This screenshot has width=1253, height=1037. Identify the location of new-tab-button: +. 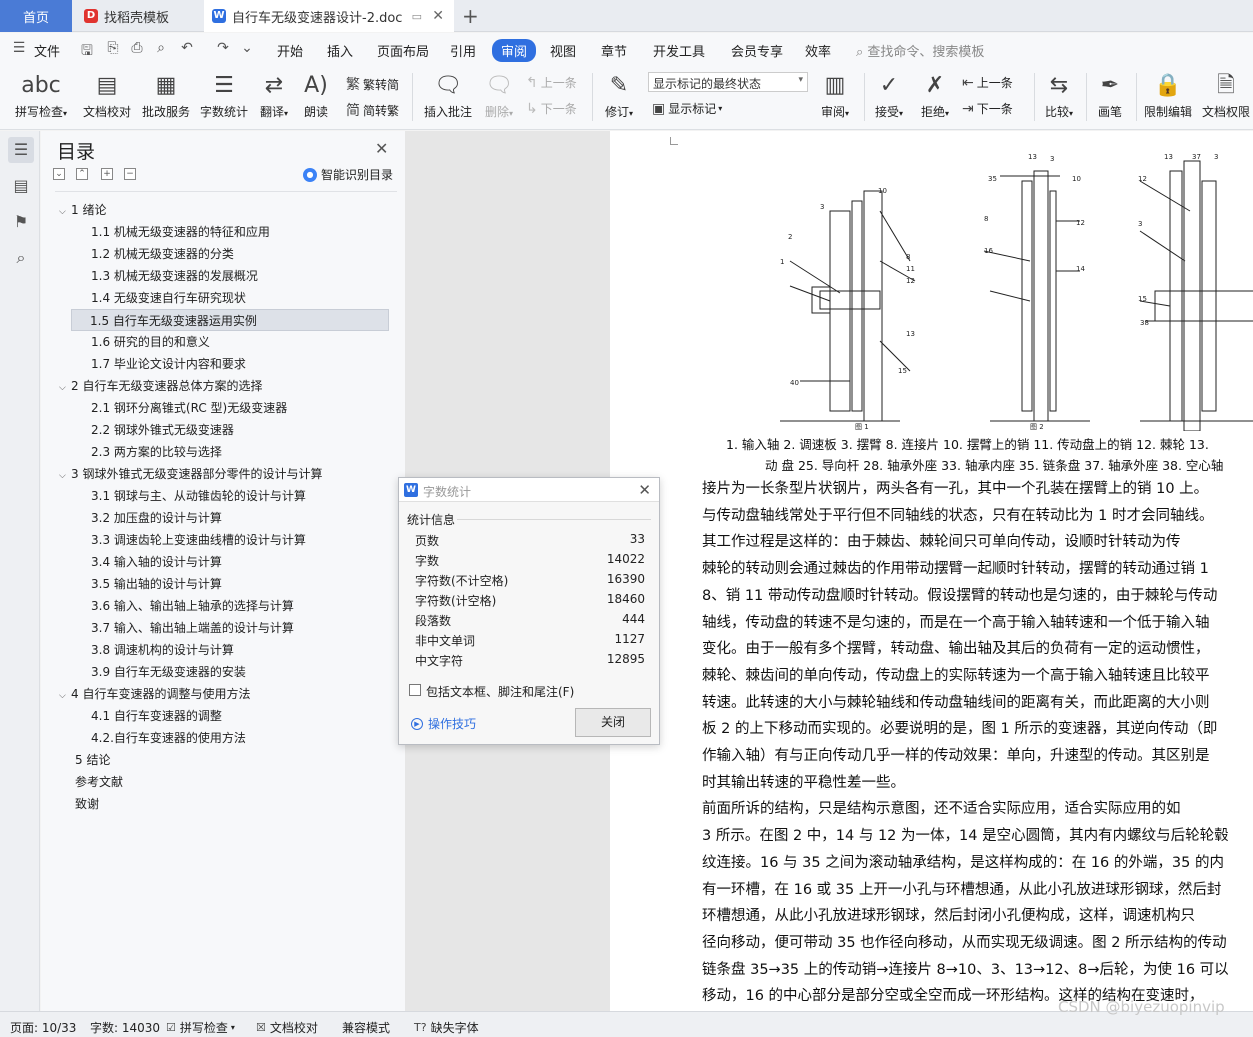
(470, 16).